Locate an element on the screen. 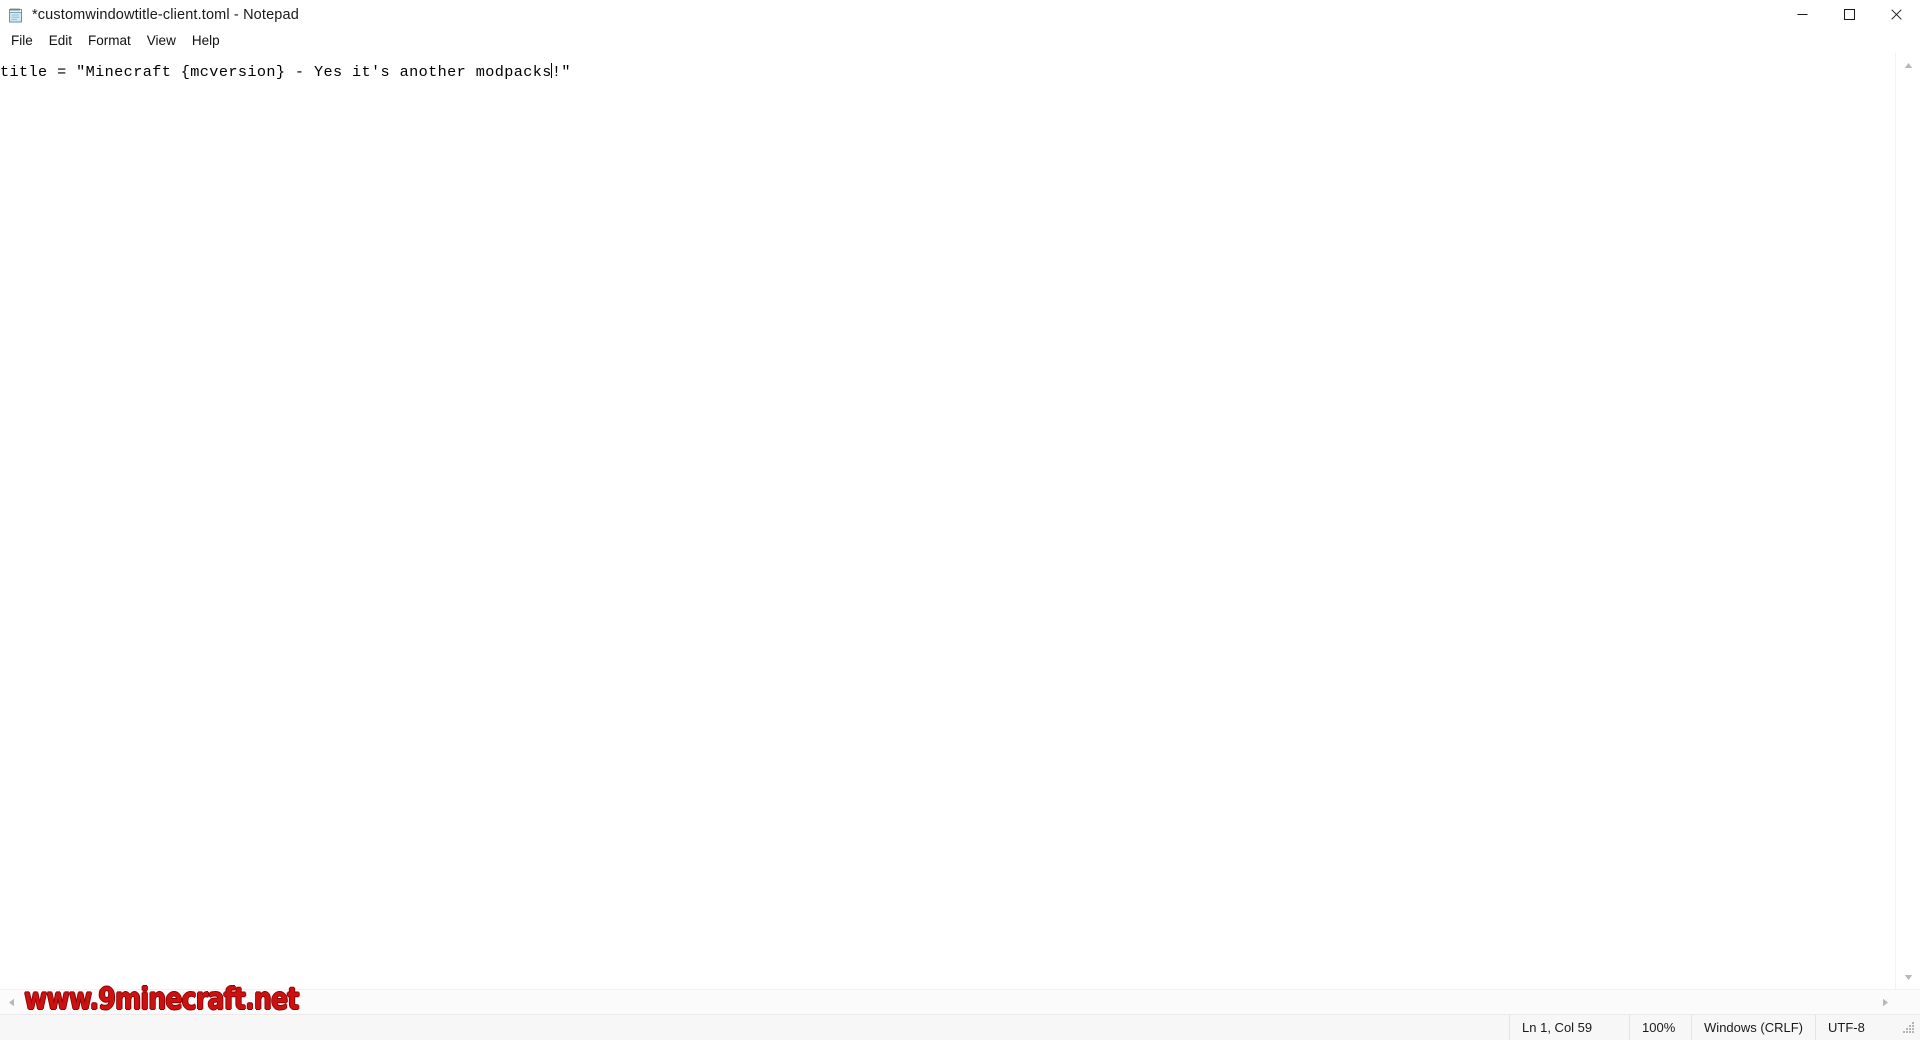 The image size is (1920, 1040). maximize-button is located at coordinates (1849, 15).